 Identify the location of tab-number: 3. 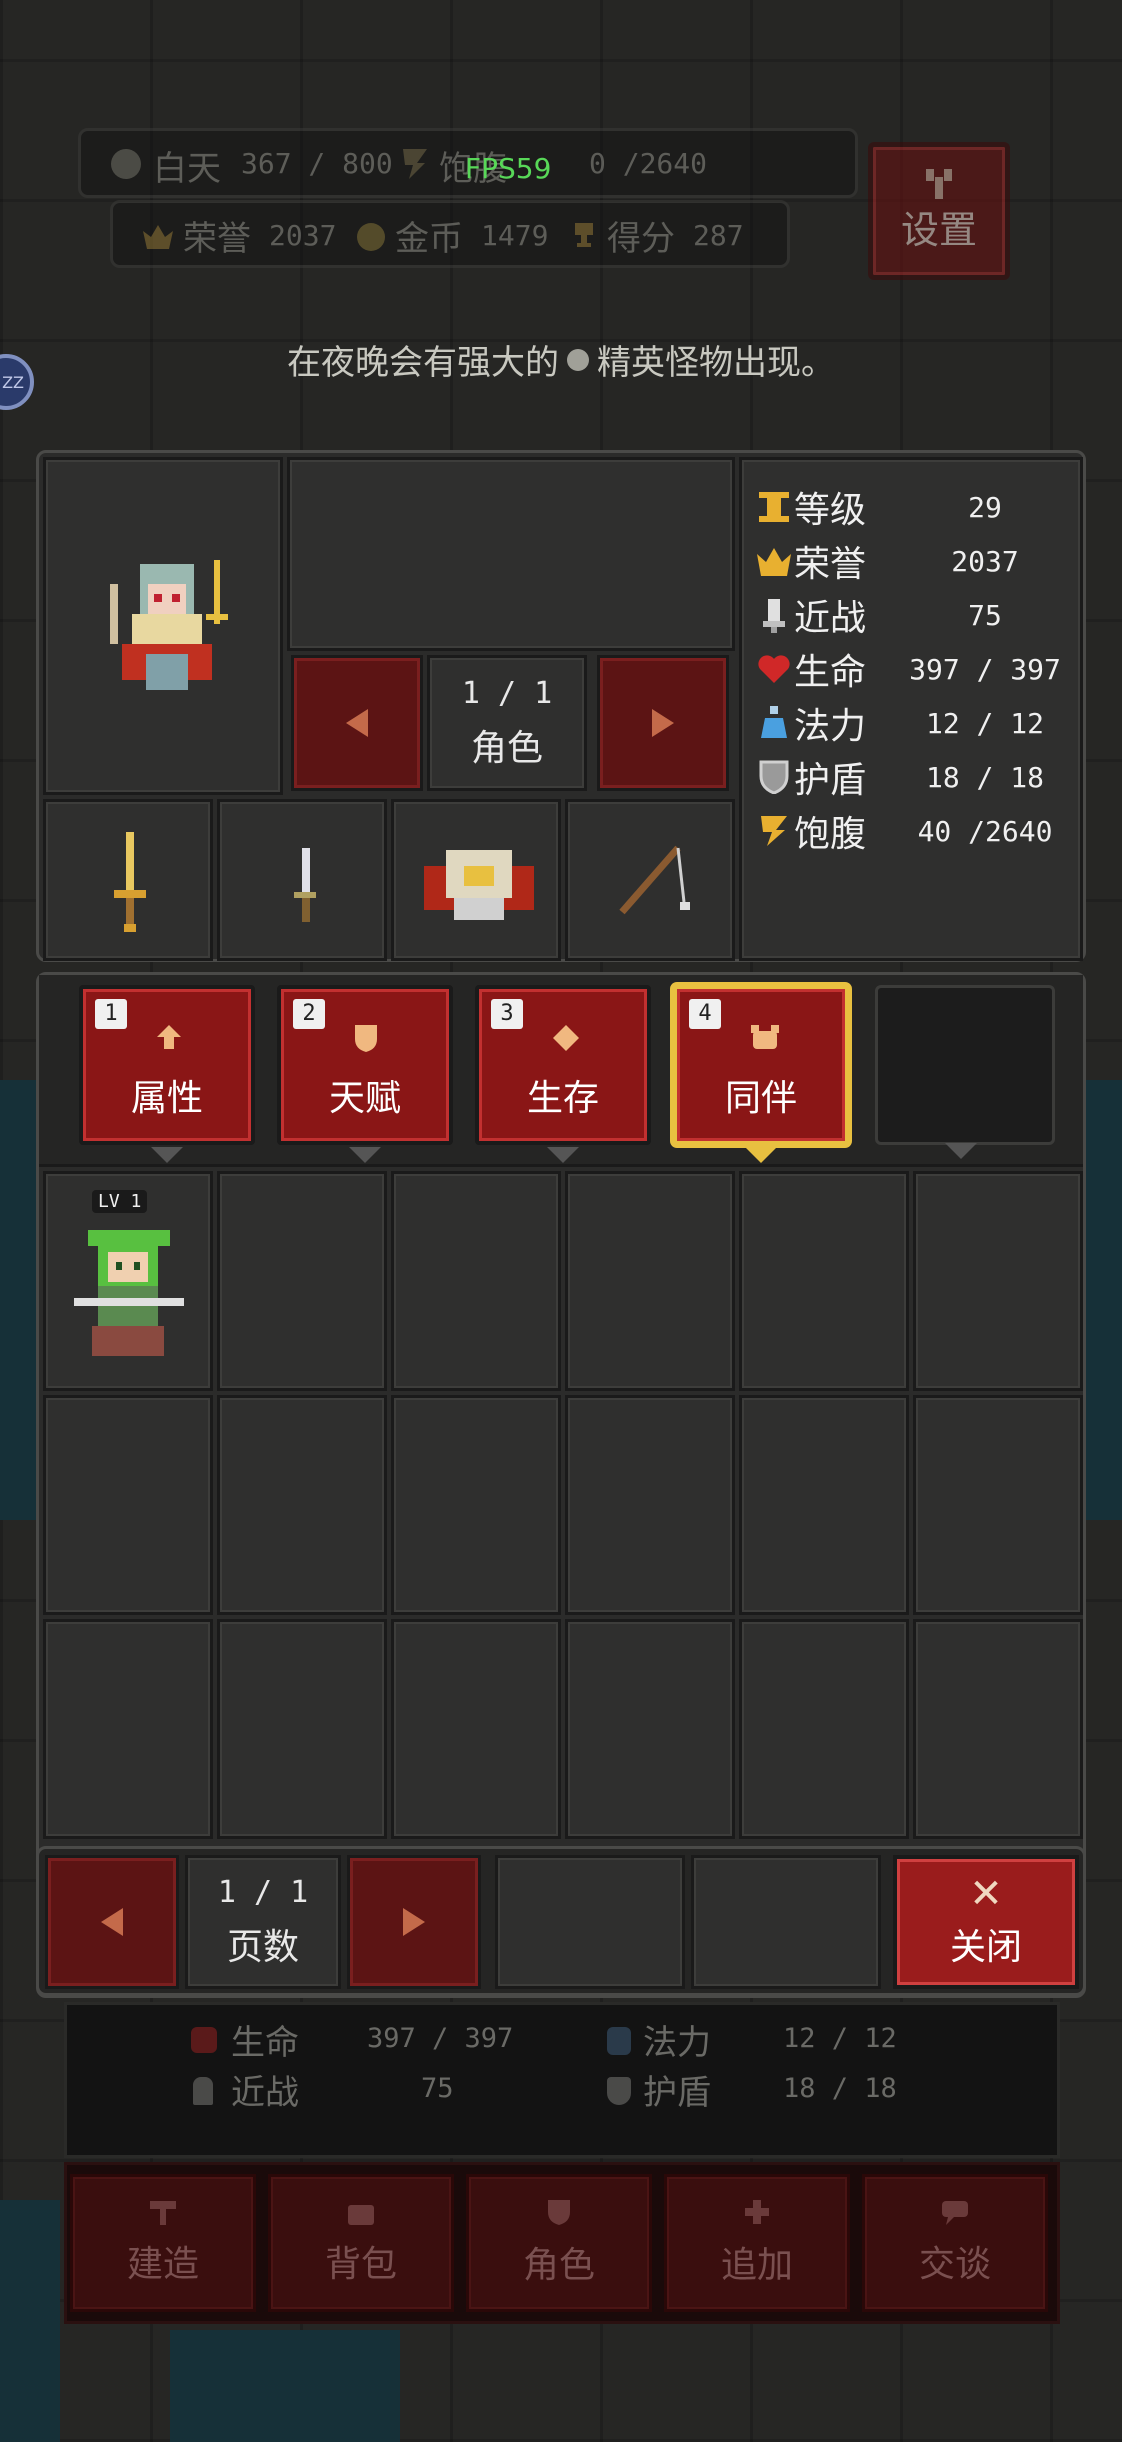
(507, 1014).